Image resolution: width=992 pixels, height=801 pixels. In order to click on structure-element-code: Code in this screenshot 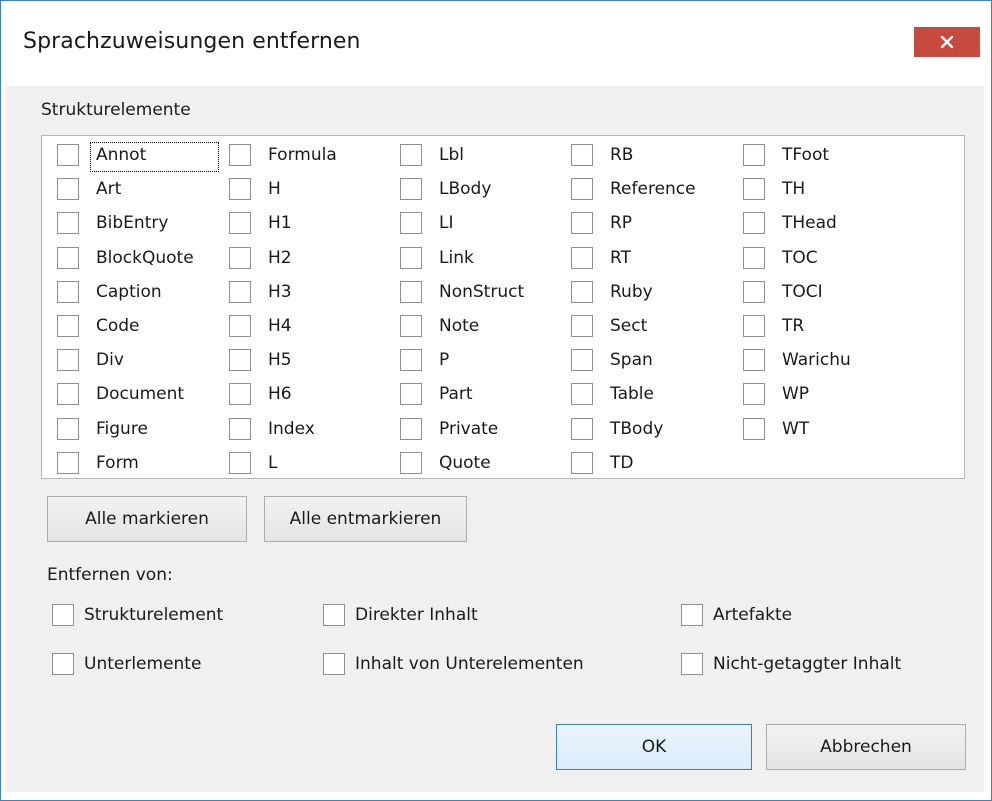, I will do `click(98, 326)`.